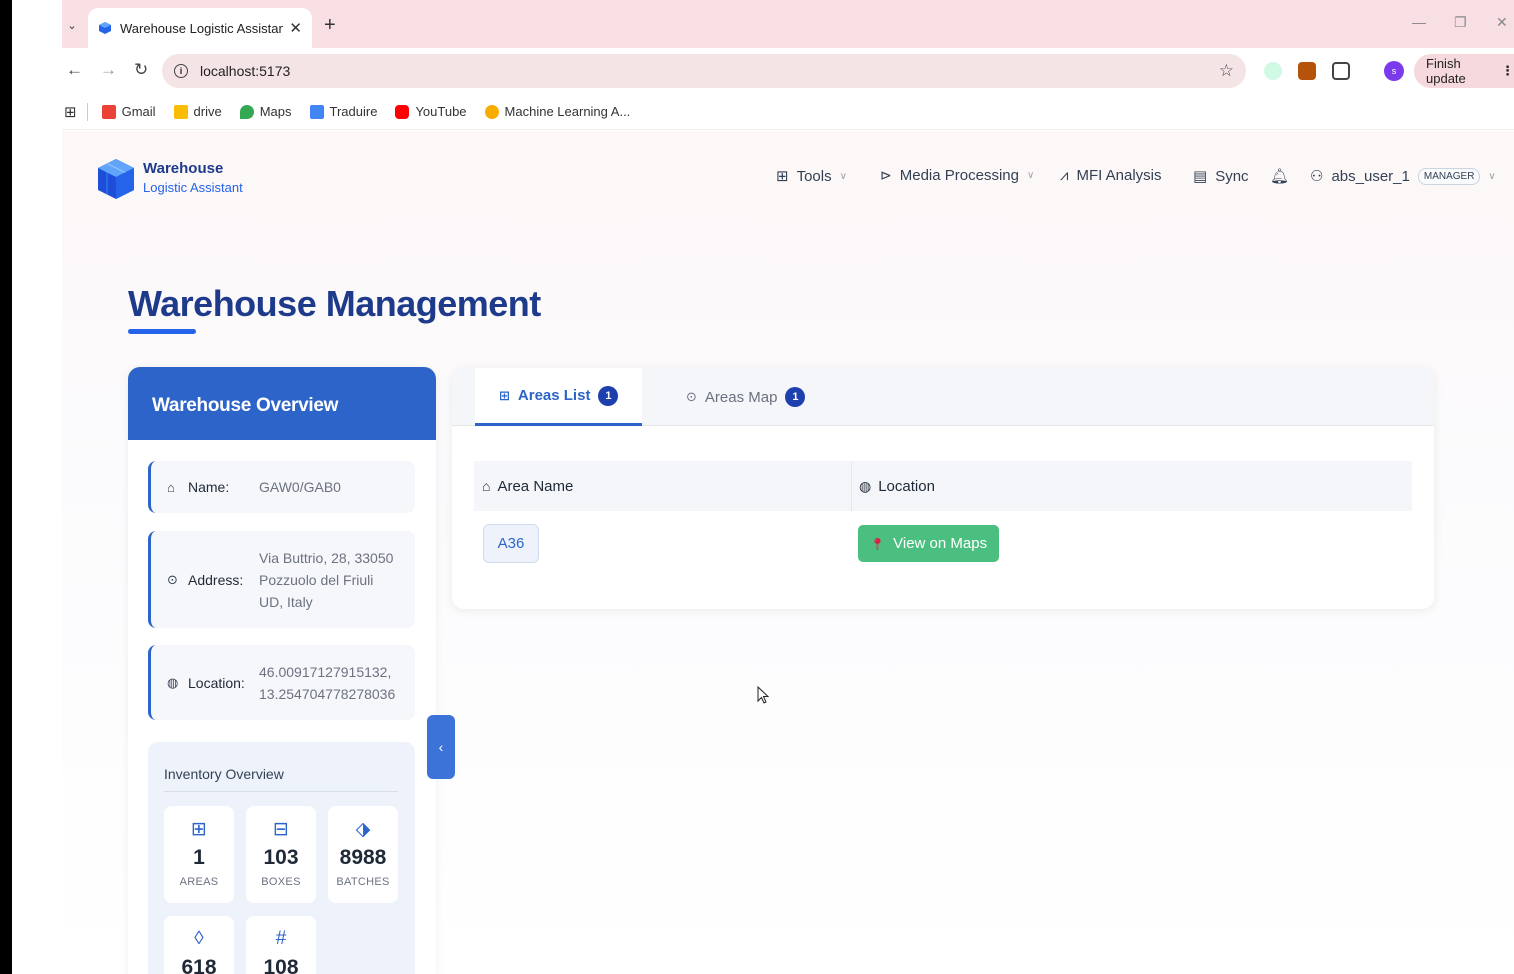 The image size is (1514, 974). Describe the element at coordinates (172, 579) in the screenshot. I see `map-pin-icon: ⊙` at that location.